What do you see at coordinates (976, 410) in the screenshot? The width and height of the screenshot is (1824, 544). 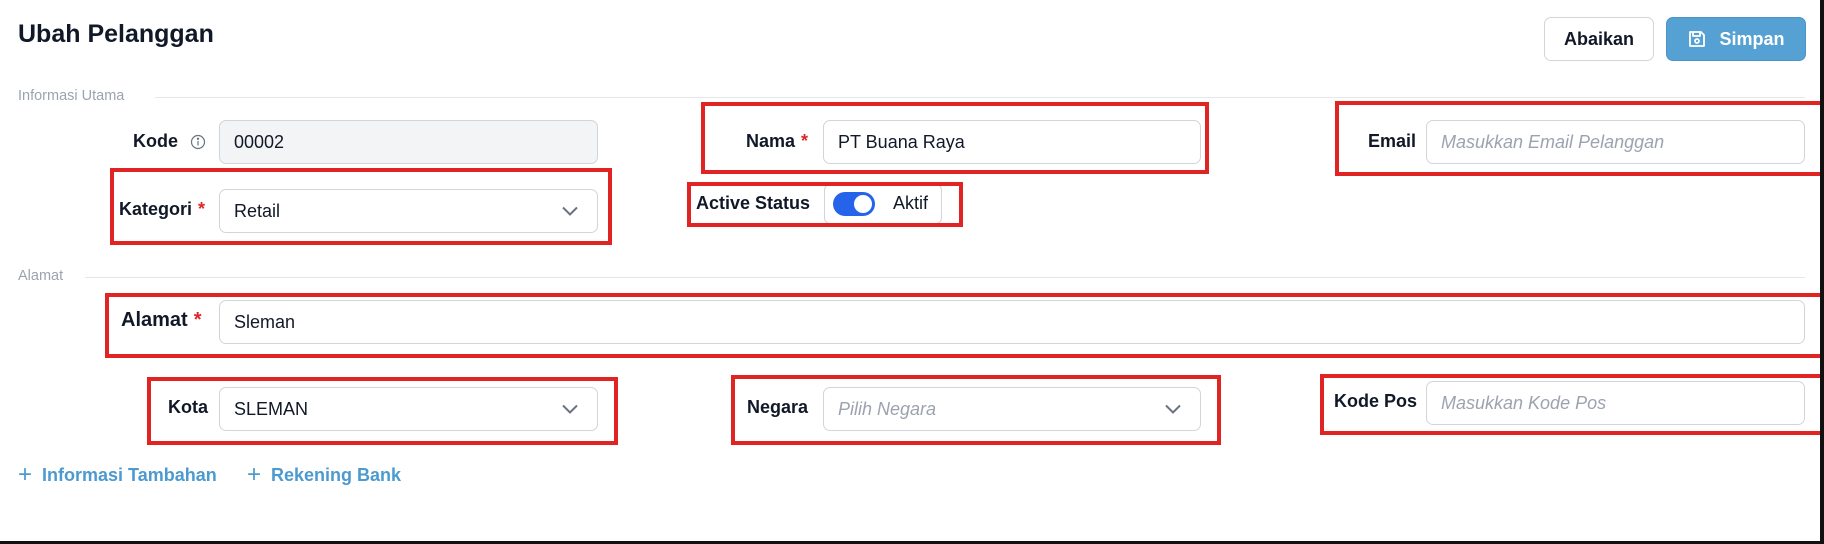 I see `highlight-negara` at bounding box center [976, 410].